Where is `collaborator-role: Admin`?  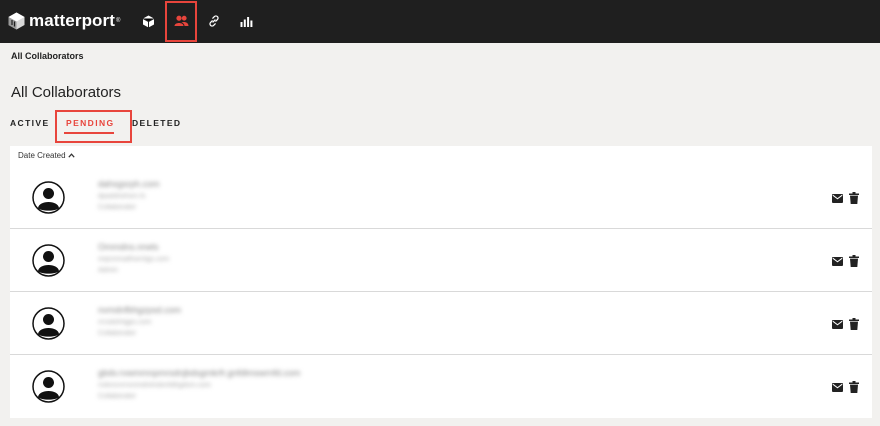 collaborator-role: Admin is located at coordinates (108, 270).